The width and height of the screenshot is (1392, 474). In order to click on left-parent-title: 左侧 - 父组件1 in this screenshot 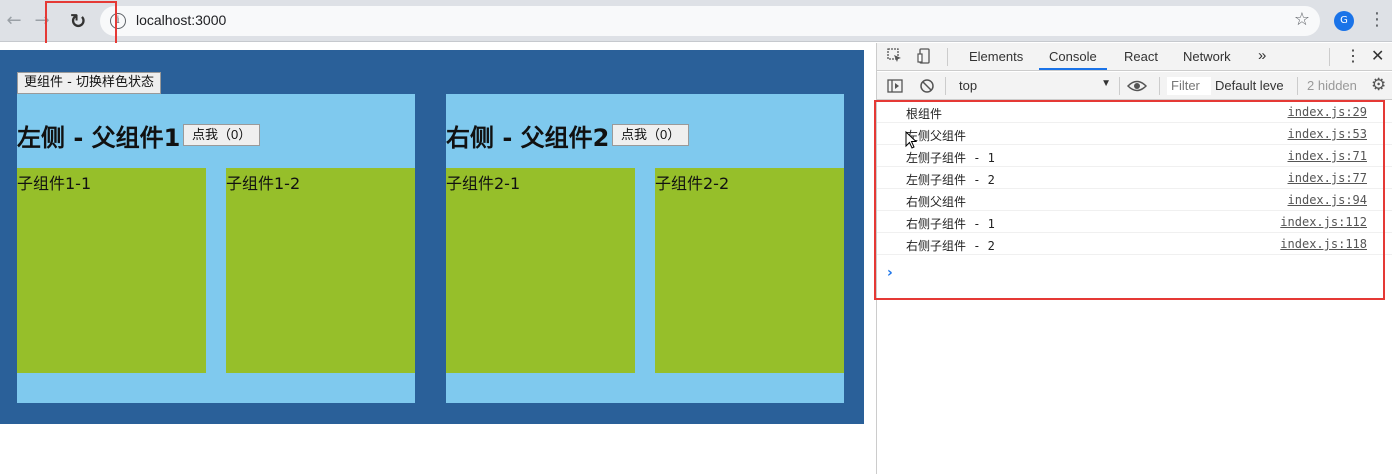, I will do `click(99, 138)`.